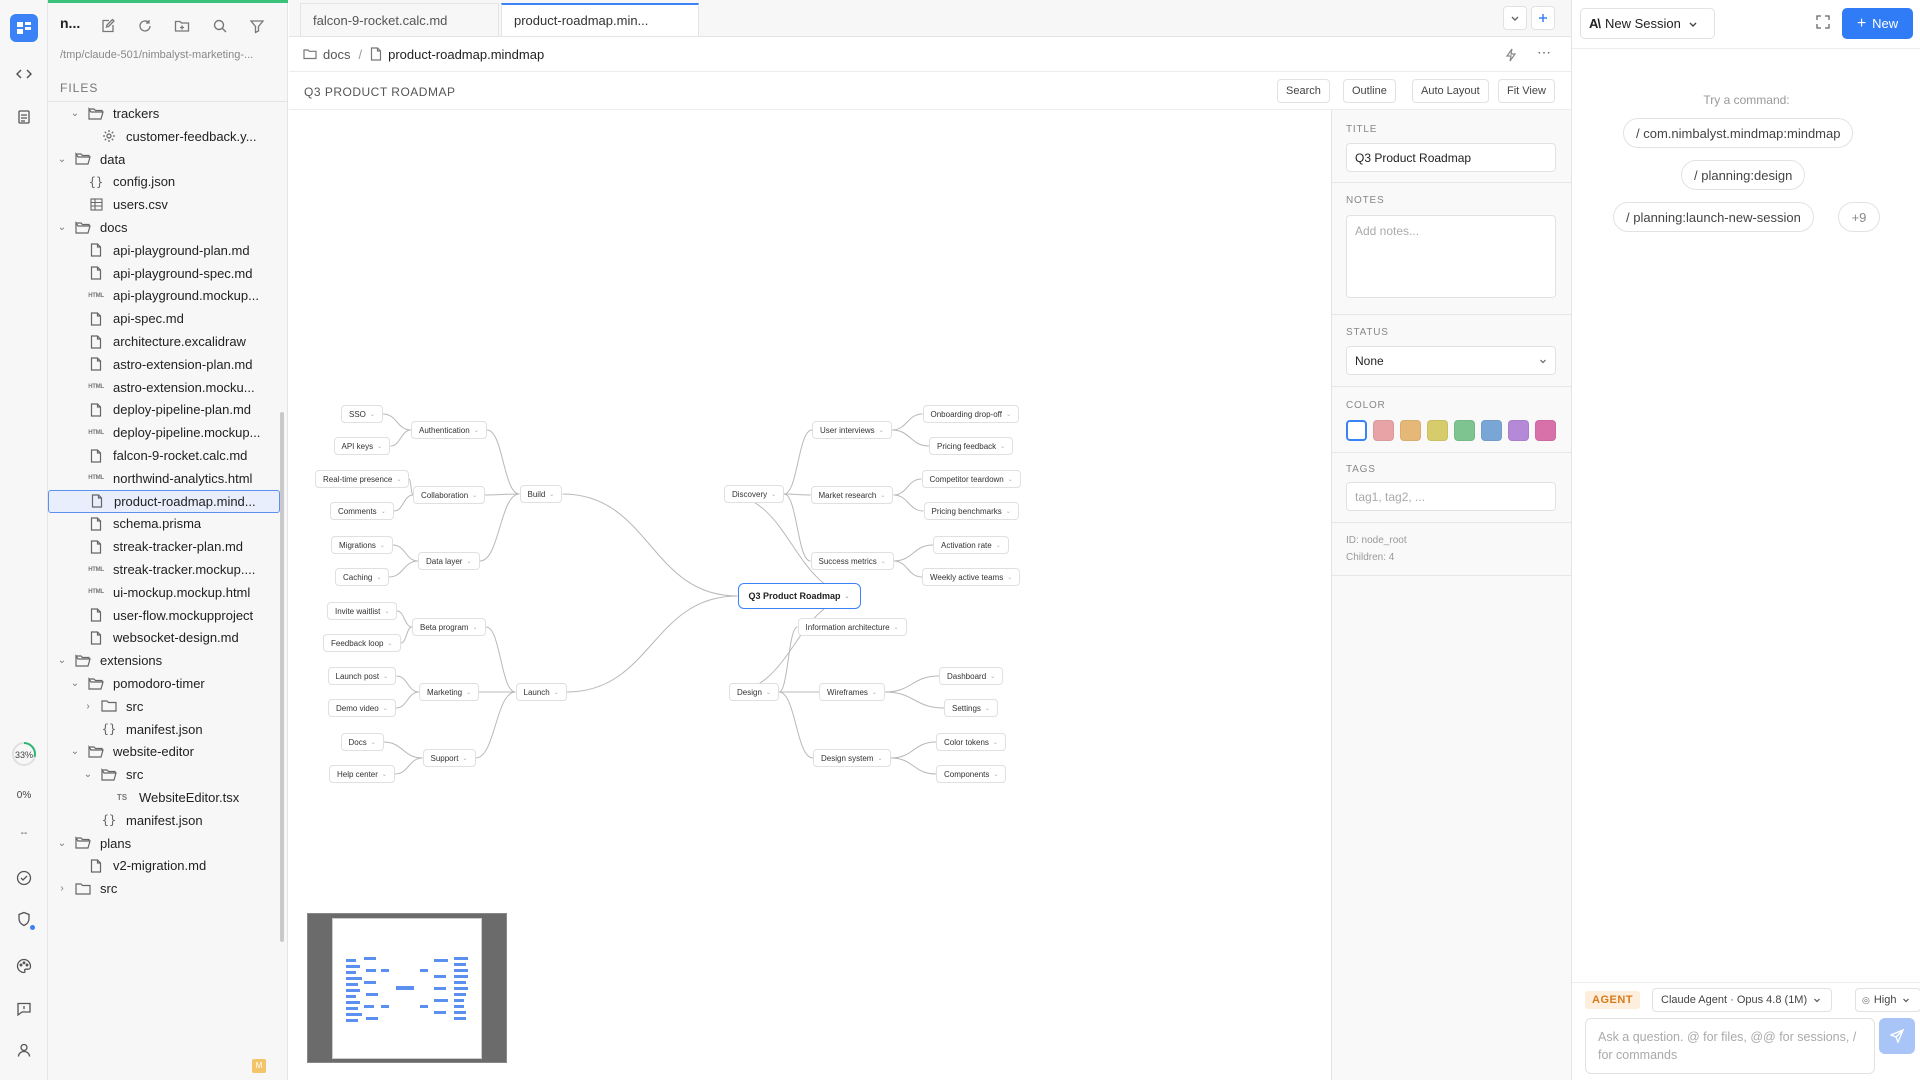 The image size is (1920, 1080). Describe the element at coordinates (1897, 1036) in the screenshot. I see `send-button` at that location.